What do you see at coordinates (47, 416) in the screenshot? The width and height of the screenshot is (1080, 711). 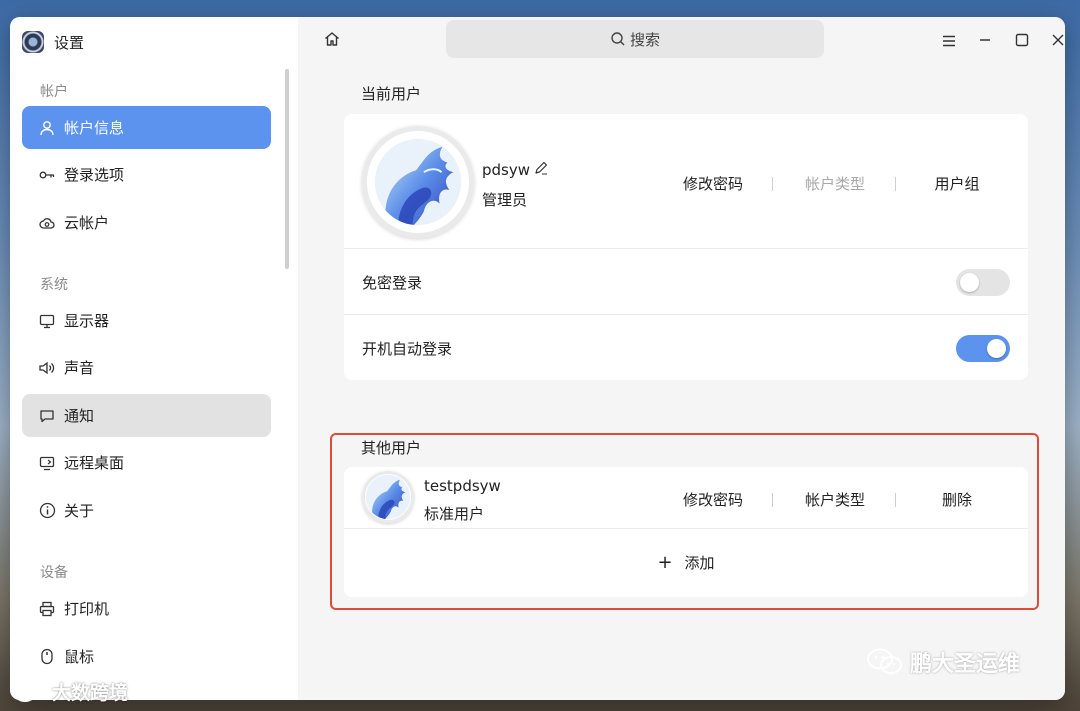 I see `chat-icon` at bounding box center [47, 416].